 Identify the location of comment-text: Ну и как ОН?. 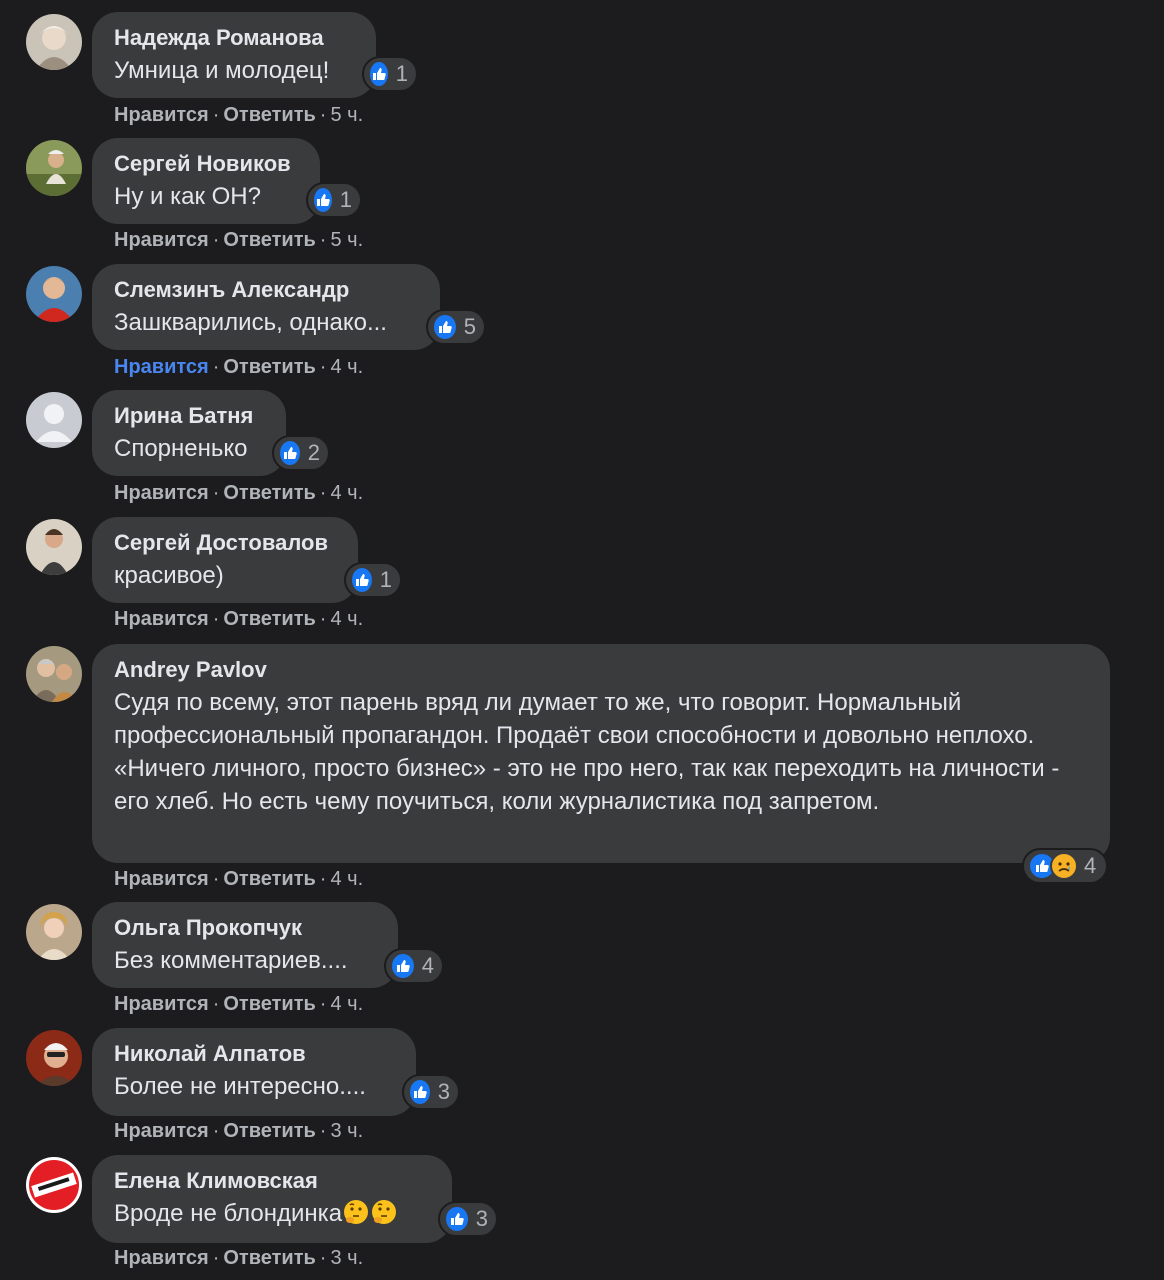
(187, 196).